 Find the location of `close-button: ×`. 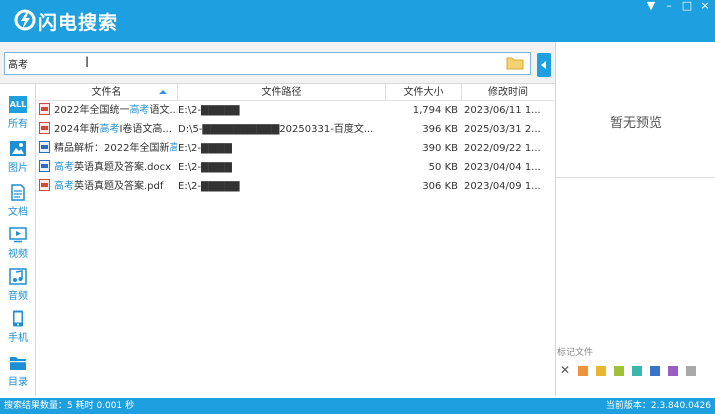

close-button: × is located at coordinates (705, 6).